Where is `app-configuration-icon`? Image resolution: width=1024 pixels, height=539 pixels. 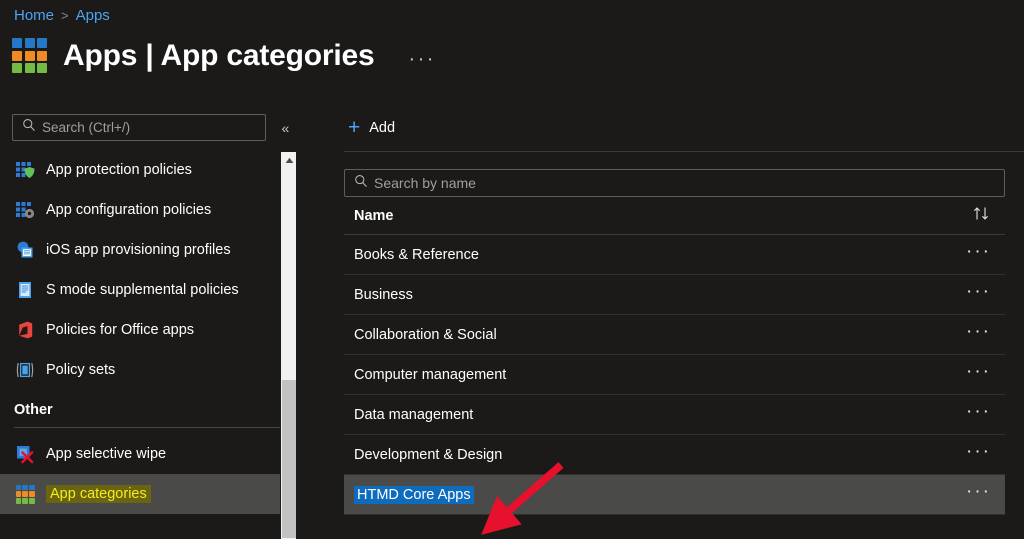
app-configuration-icon is located at coordinates (25, 210).